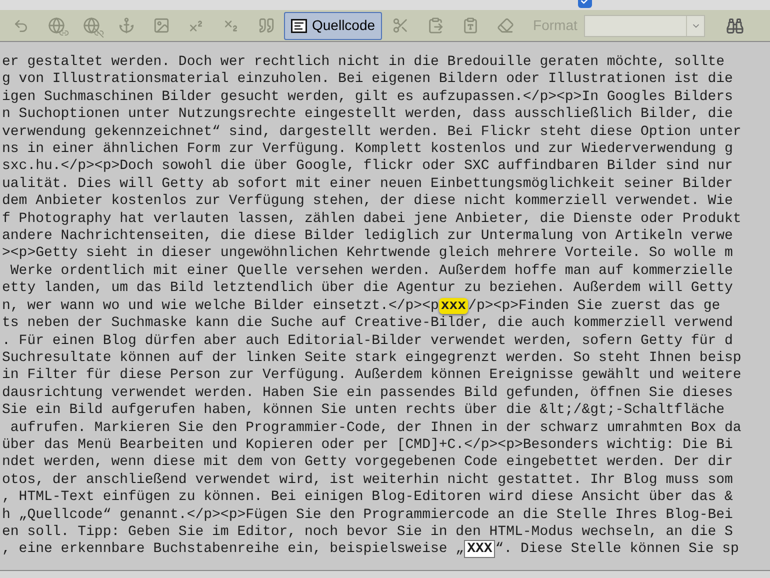 This screenshot has width=770, height=578. What do you see at coordinates (372, 219) in the screenshot?
I see `code-line: f Photography hat verlauten lassen, zählen dabei jene Anbieter, die Dienste oder Produkt` at bounding box center [372, 219].